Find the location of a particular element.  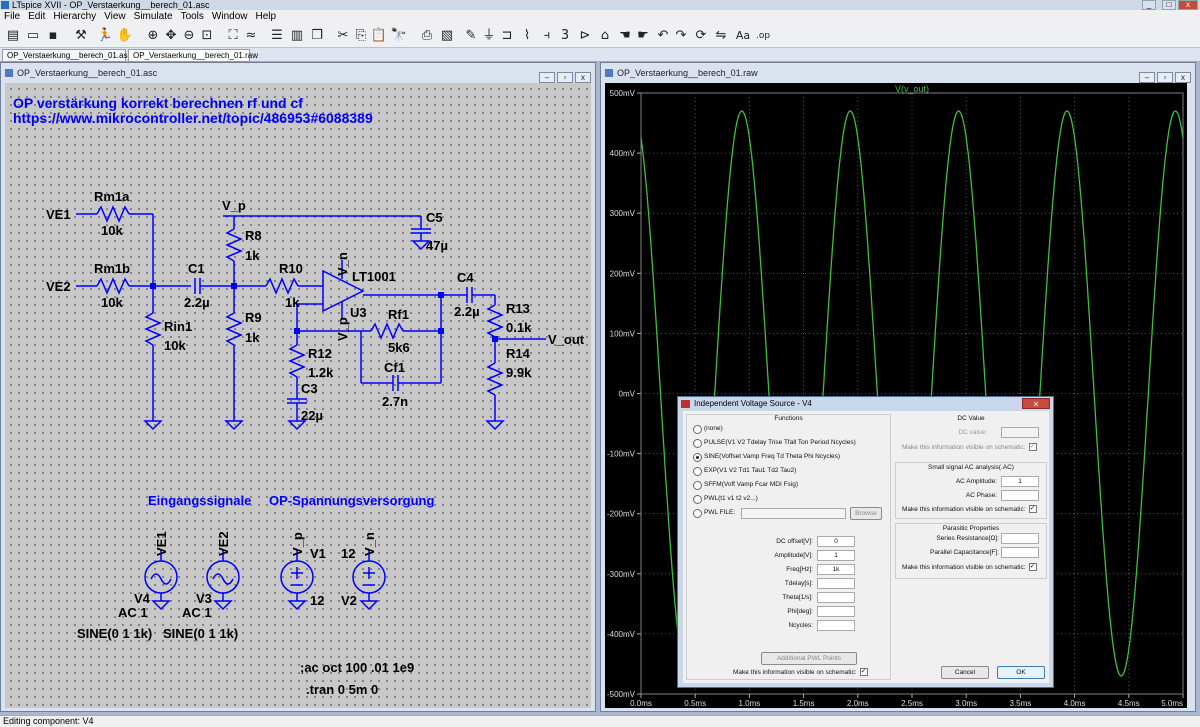

schematic-minimize-button: – is located at coordinates (547, 77).